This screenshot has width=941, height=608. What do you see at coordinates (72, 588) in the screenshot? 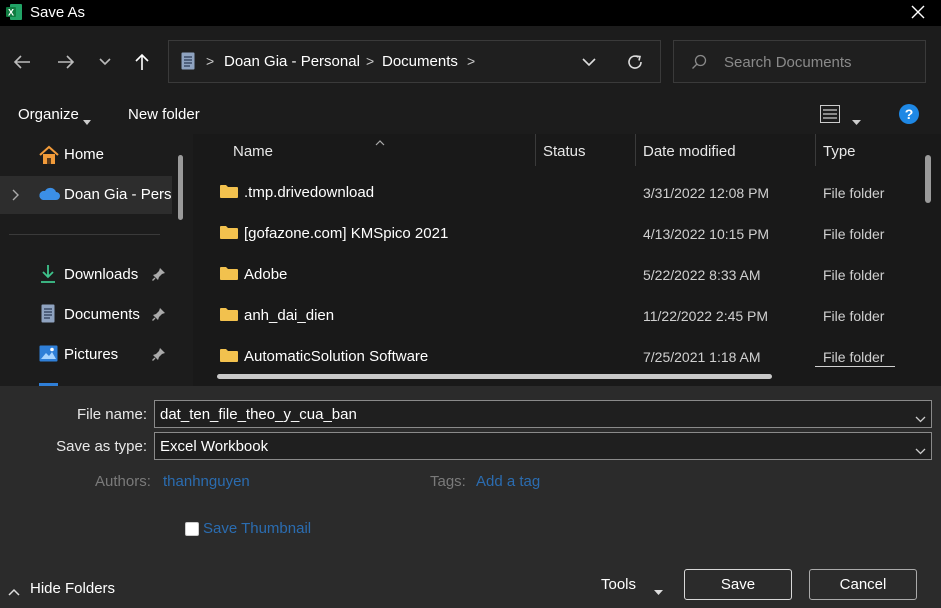
I see `hide-folders-button: Hide Folders` at bounding box center [72, 588].